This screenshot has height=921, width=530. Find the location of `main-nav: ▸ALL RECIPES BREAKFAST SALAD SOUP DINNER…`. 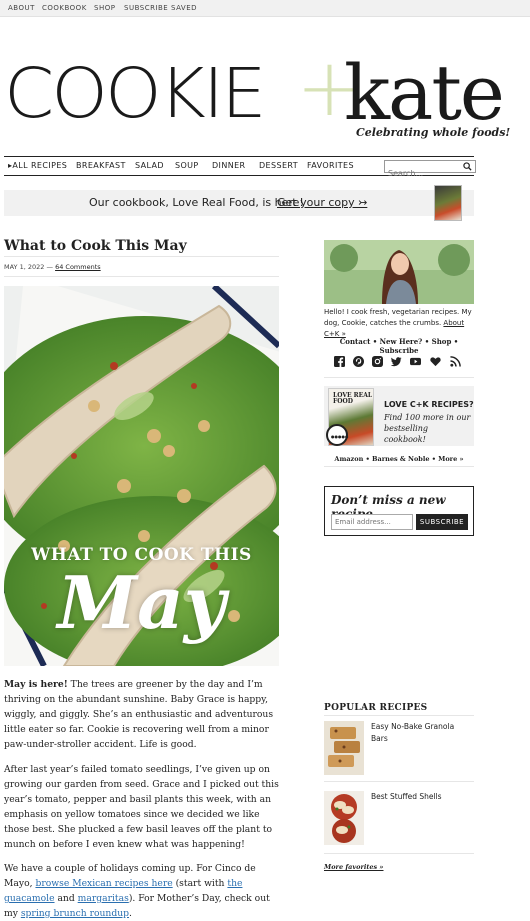

main-nav: ▸ALL RECIPES BREAKFAST SALAD SOUP DINNER… is located at coordinates (240, 167).